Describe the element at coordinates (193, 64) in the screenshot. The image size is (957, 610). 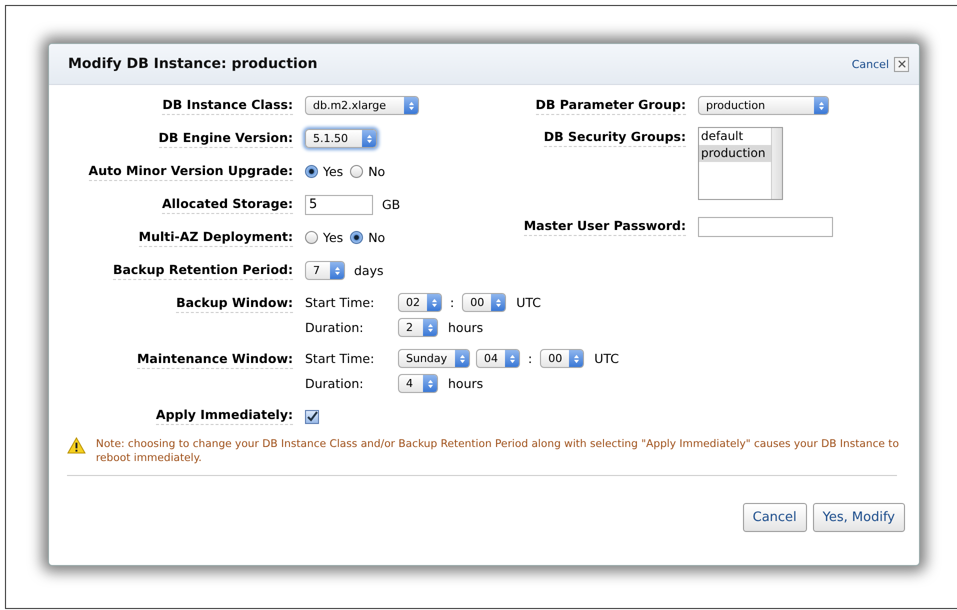
I see `dialog-title: Modify DB Instance: production` at that location.